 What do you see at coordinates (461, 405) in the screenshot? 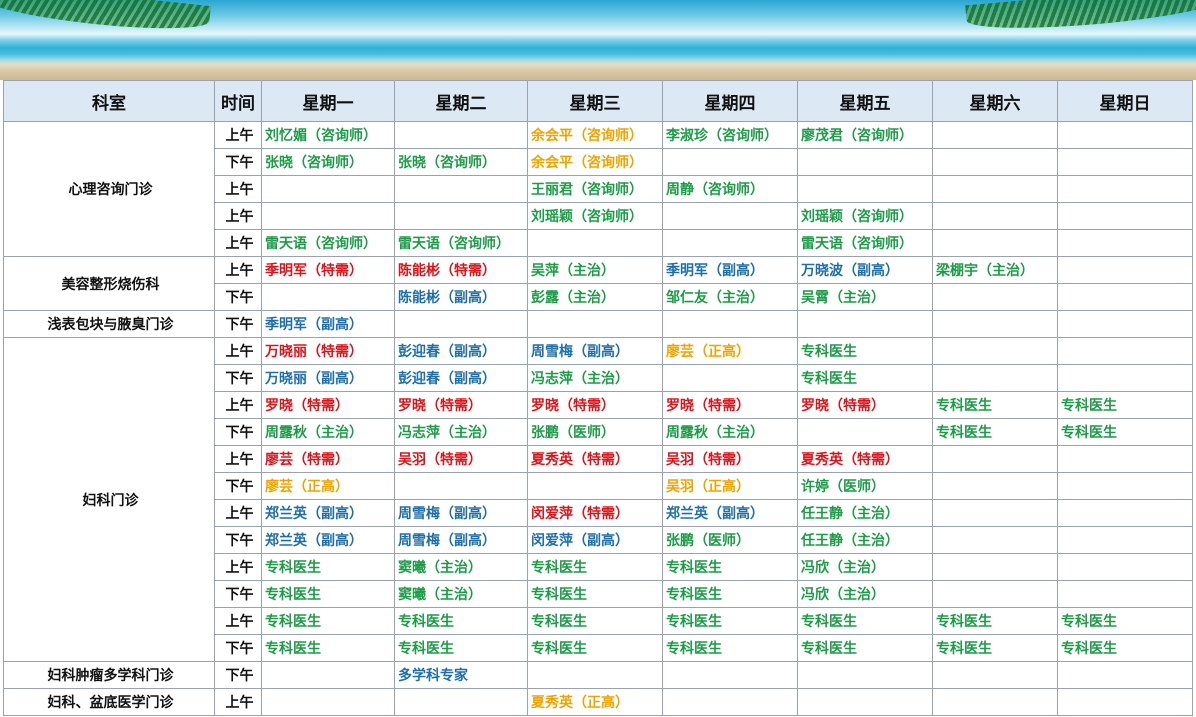
I see `doctor-cell: 罗晓（特需）` at bounding box center [461, 405].